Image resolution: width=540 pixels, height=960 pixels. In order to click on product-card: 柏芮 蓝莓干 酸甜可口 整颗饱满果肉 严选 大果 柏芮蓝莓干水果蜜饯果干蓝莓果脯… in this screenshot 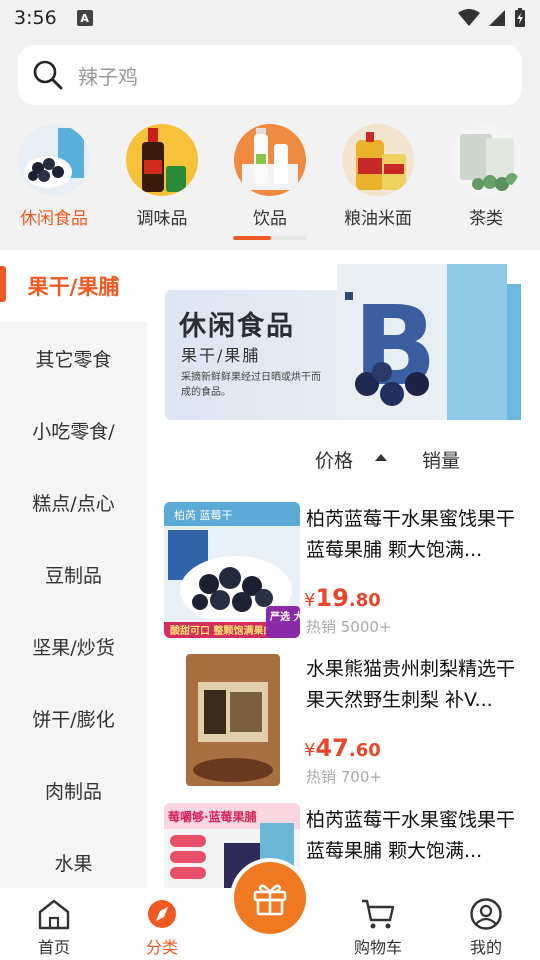, I will do `click(352, 572)`.